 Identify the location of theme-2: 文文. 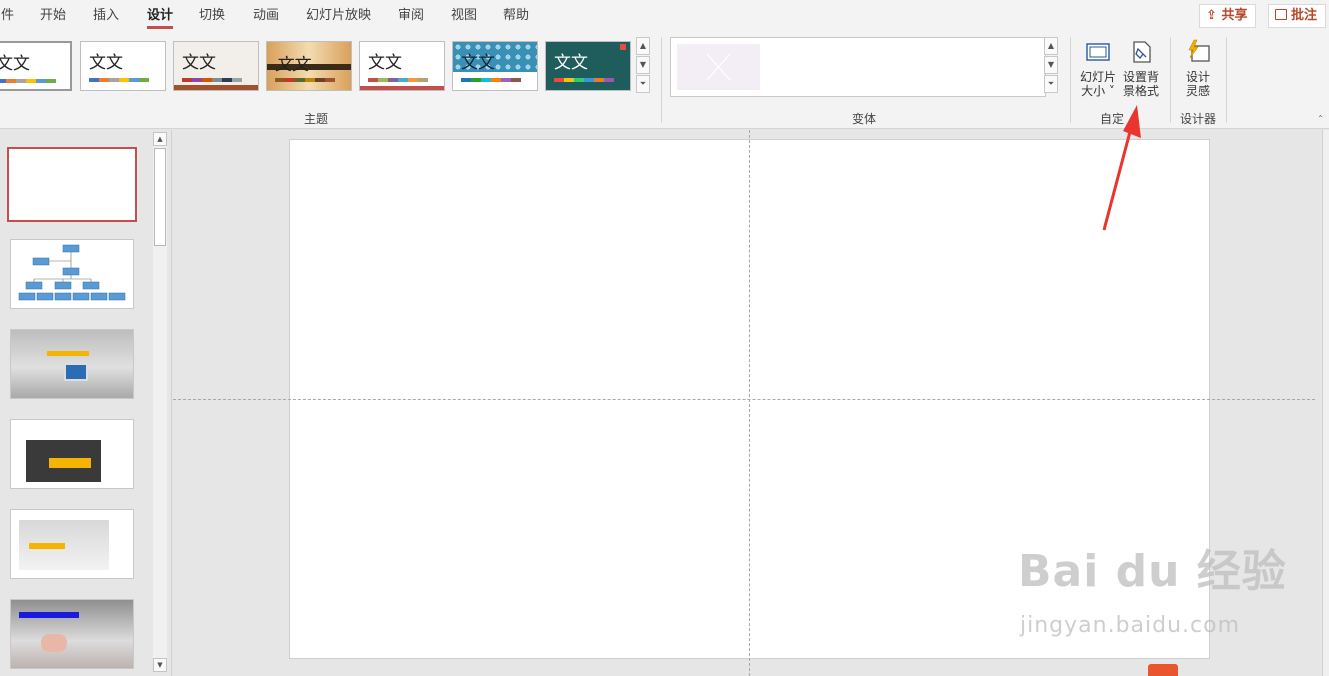
(123, 66).